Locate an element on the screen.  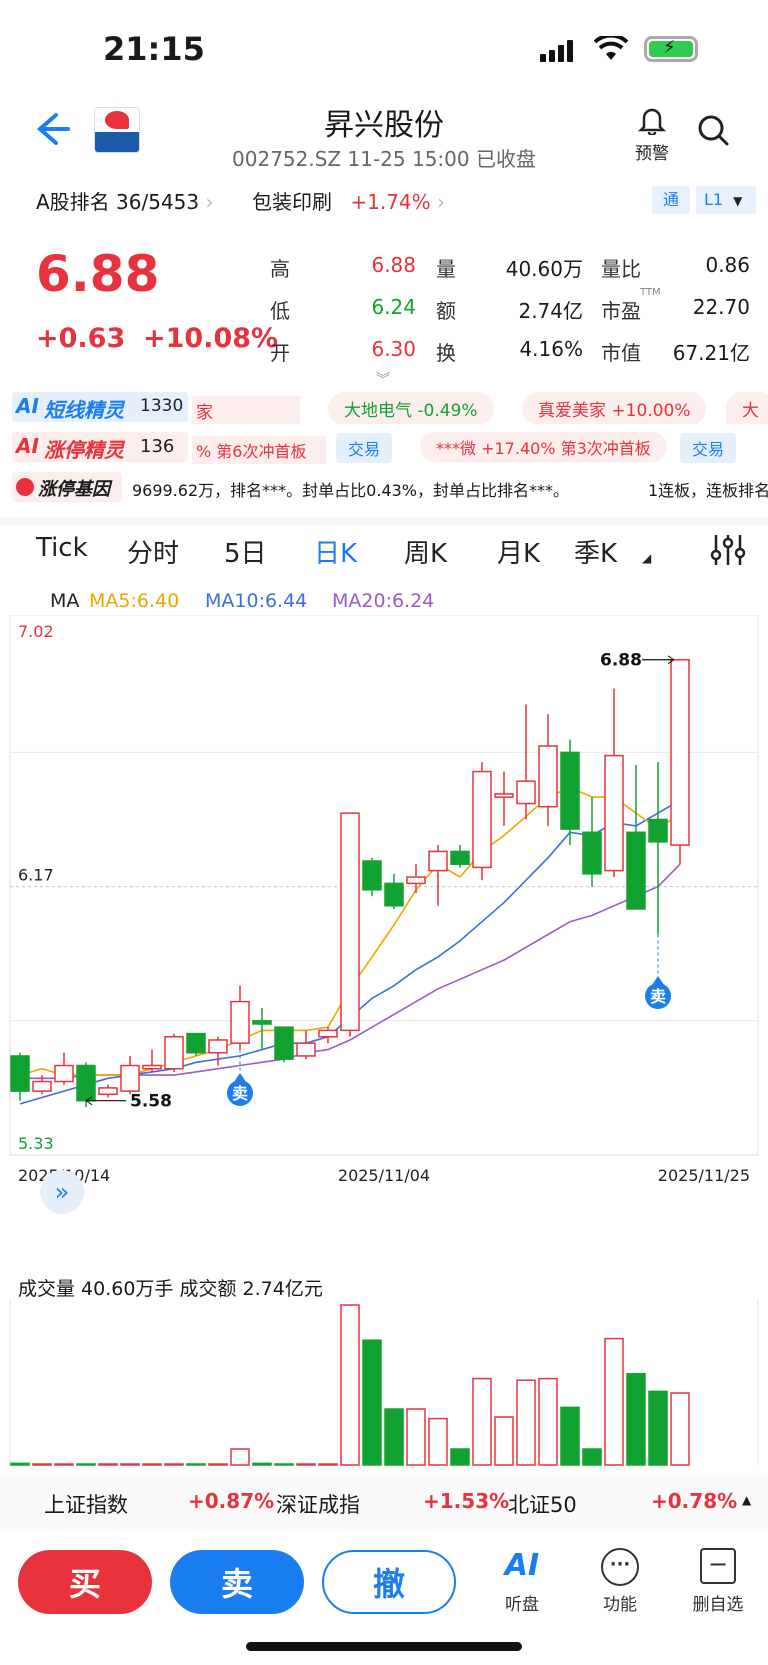
function-label: 功能 is located at coordinates (620, 1605).